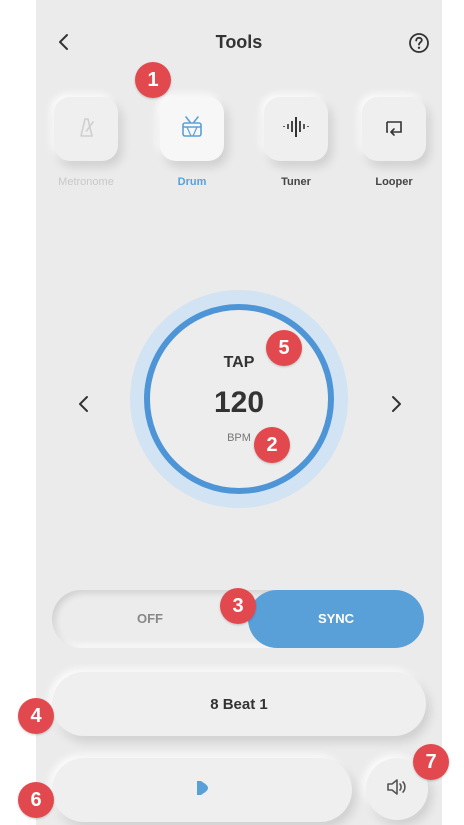 The height and width of the screenshot is (825, 464). I want to click on callout-marker: 6, so click(36, 800).